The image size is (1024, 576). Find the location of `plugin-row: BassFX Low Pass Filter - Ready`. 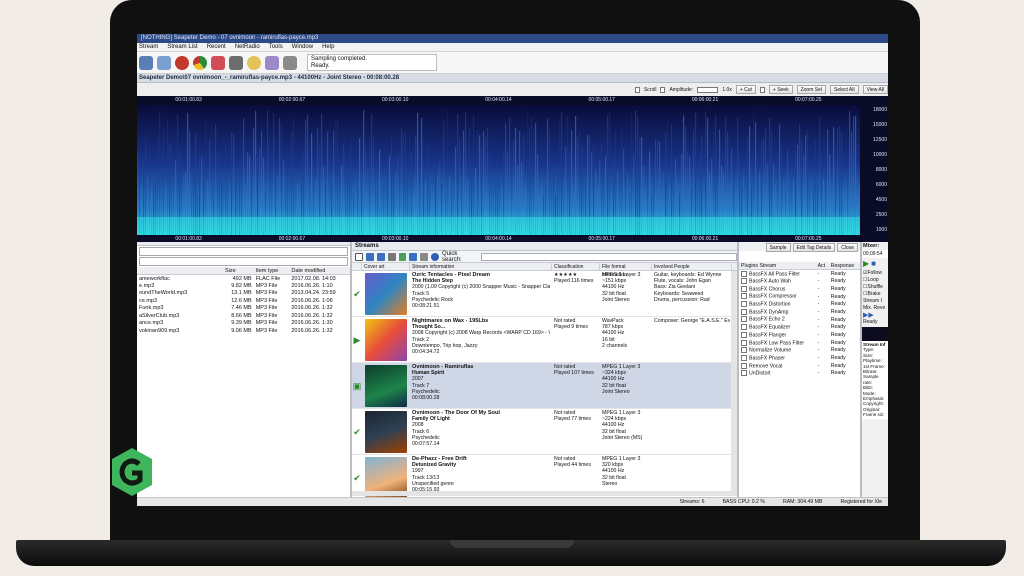

plugin-row: BassFX Low Pass Filter - Ready is located at coordinates (799, 343).